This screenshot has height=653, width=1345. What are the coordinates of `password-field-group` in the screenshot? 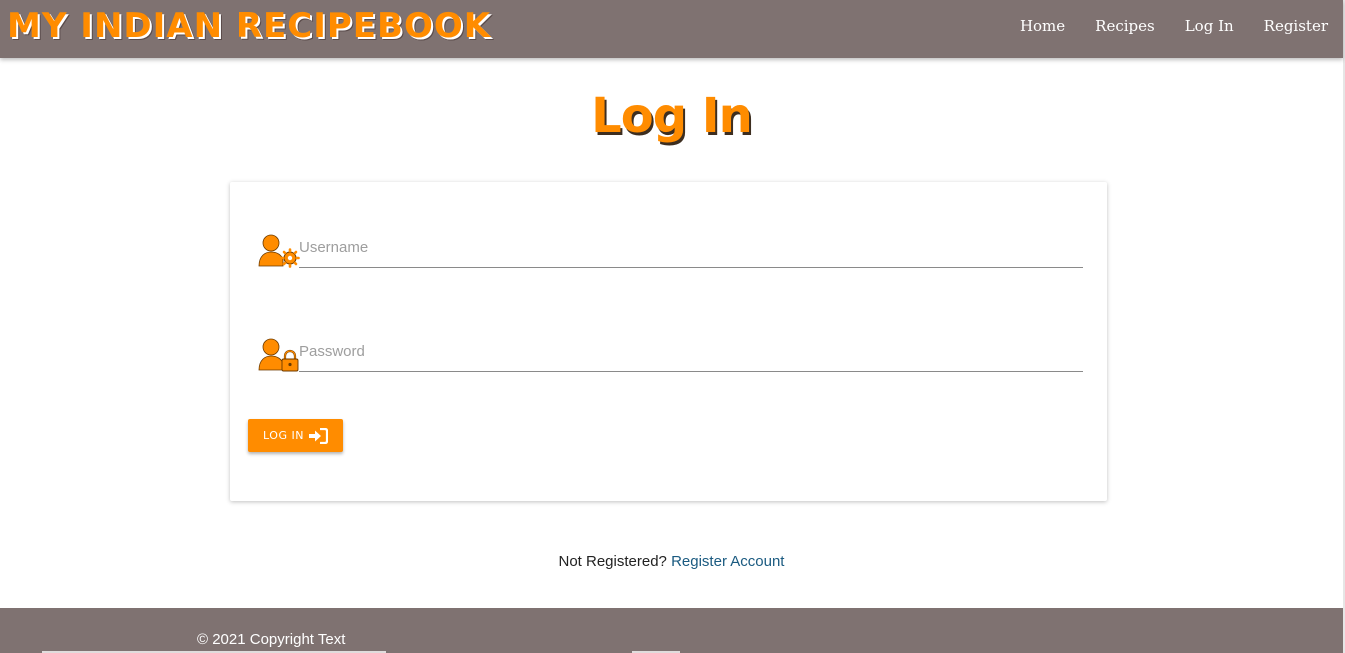 It's located at (670, 350).